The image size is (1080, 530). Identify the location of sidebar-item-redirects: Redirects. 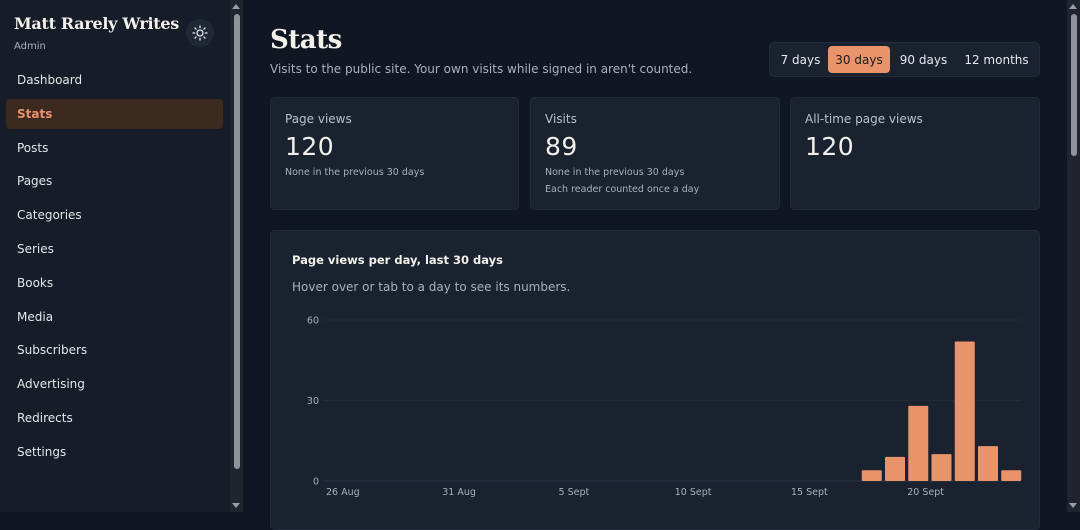
(114, 418).